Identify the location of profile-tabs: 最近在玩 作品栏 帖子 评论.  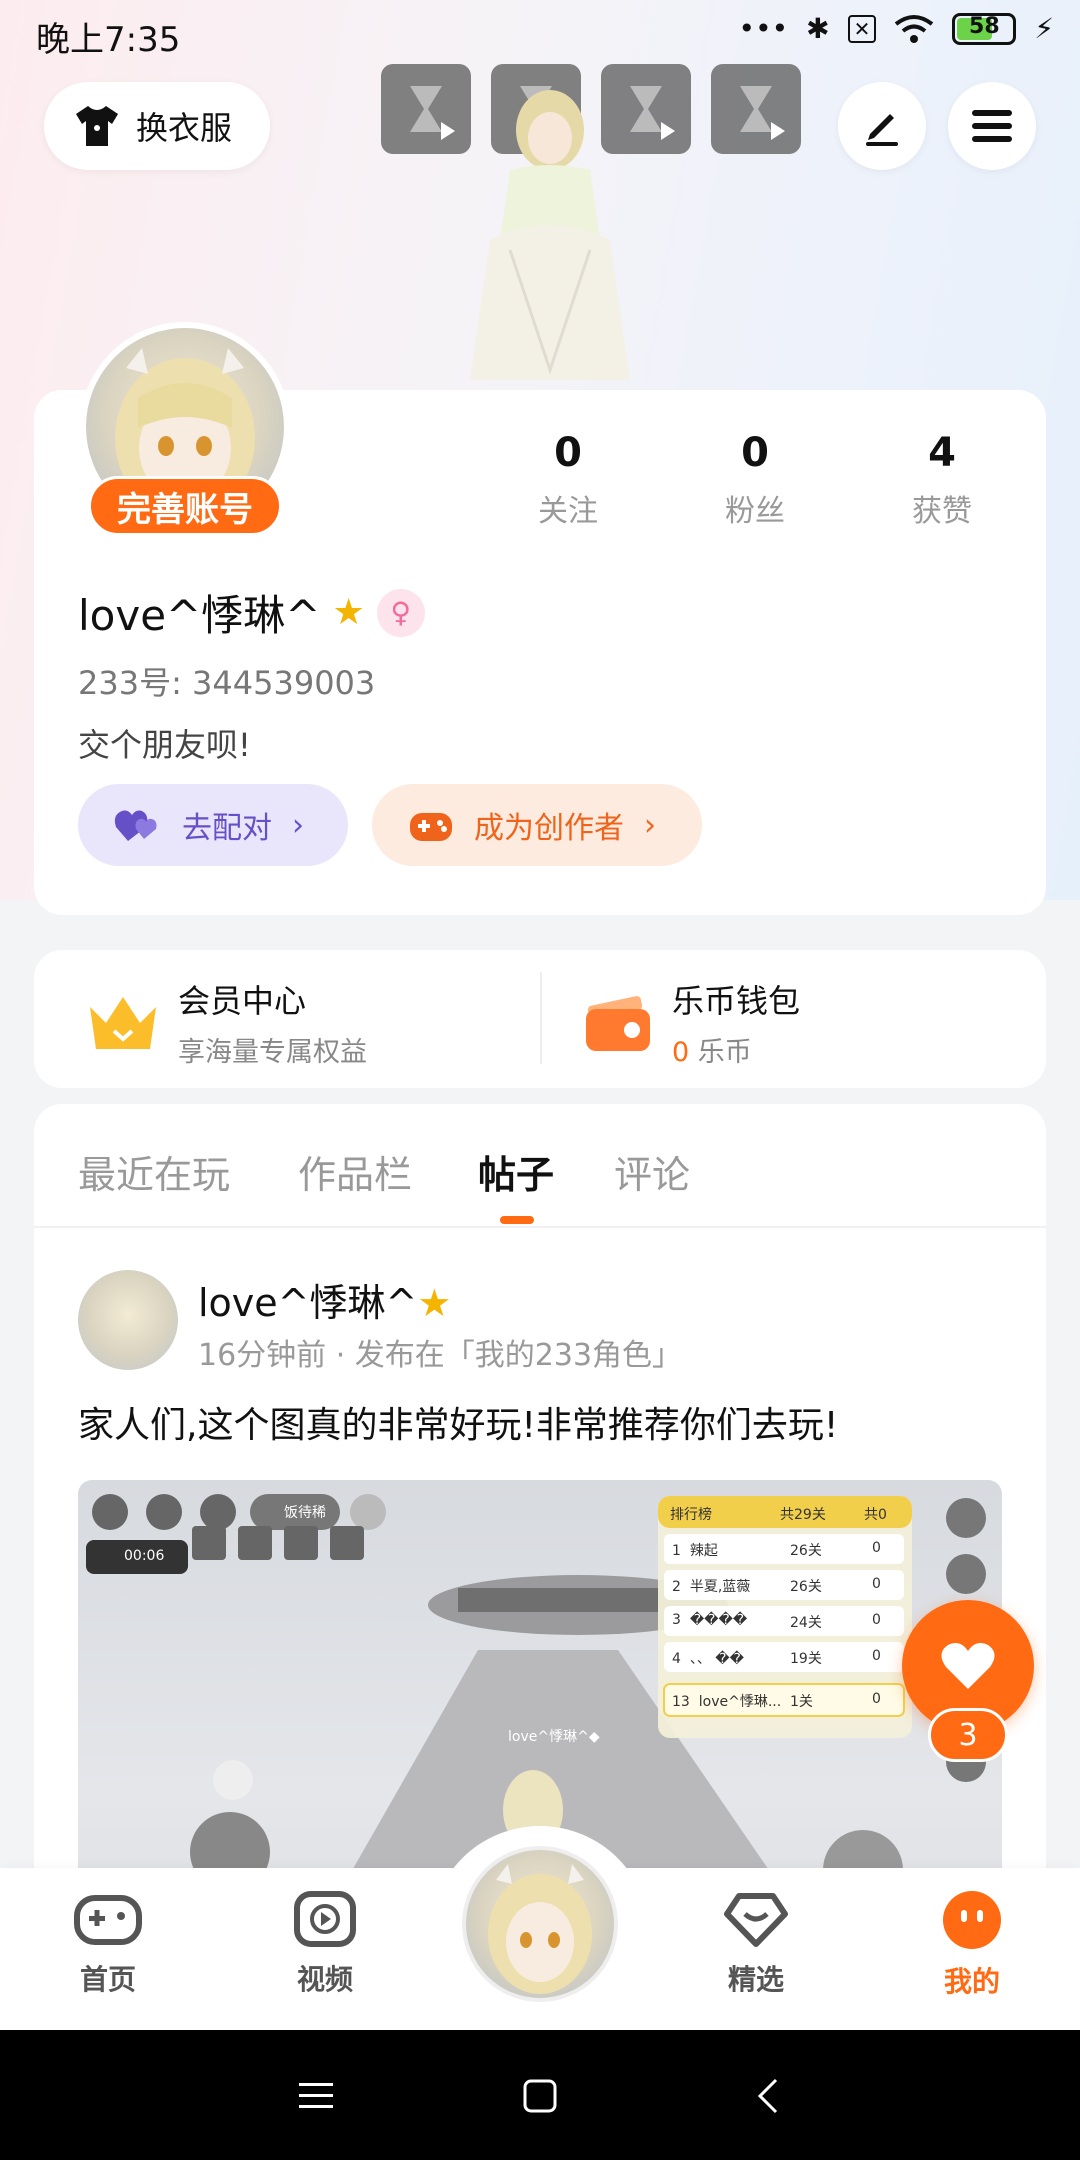
(540, 1166).